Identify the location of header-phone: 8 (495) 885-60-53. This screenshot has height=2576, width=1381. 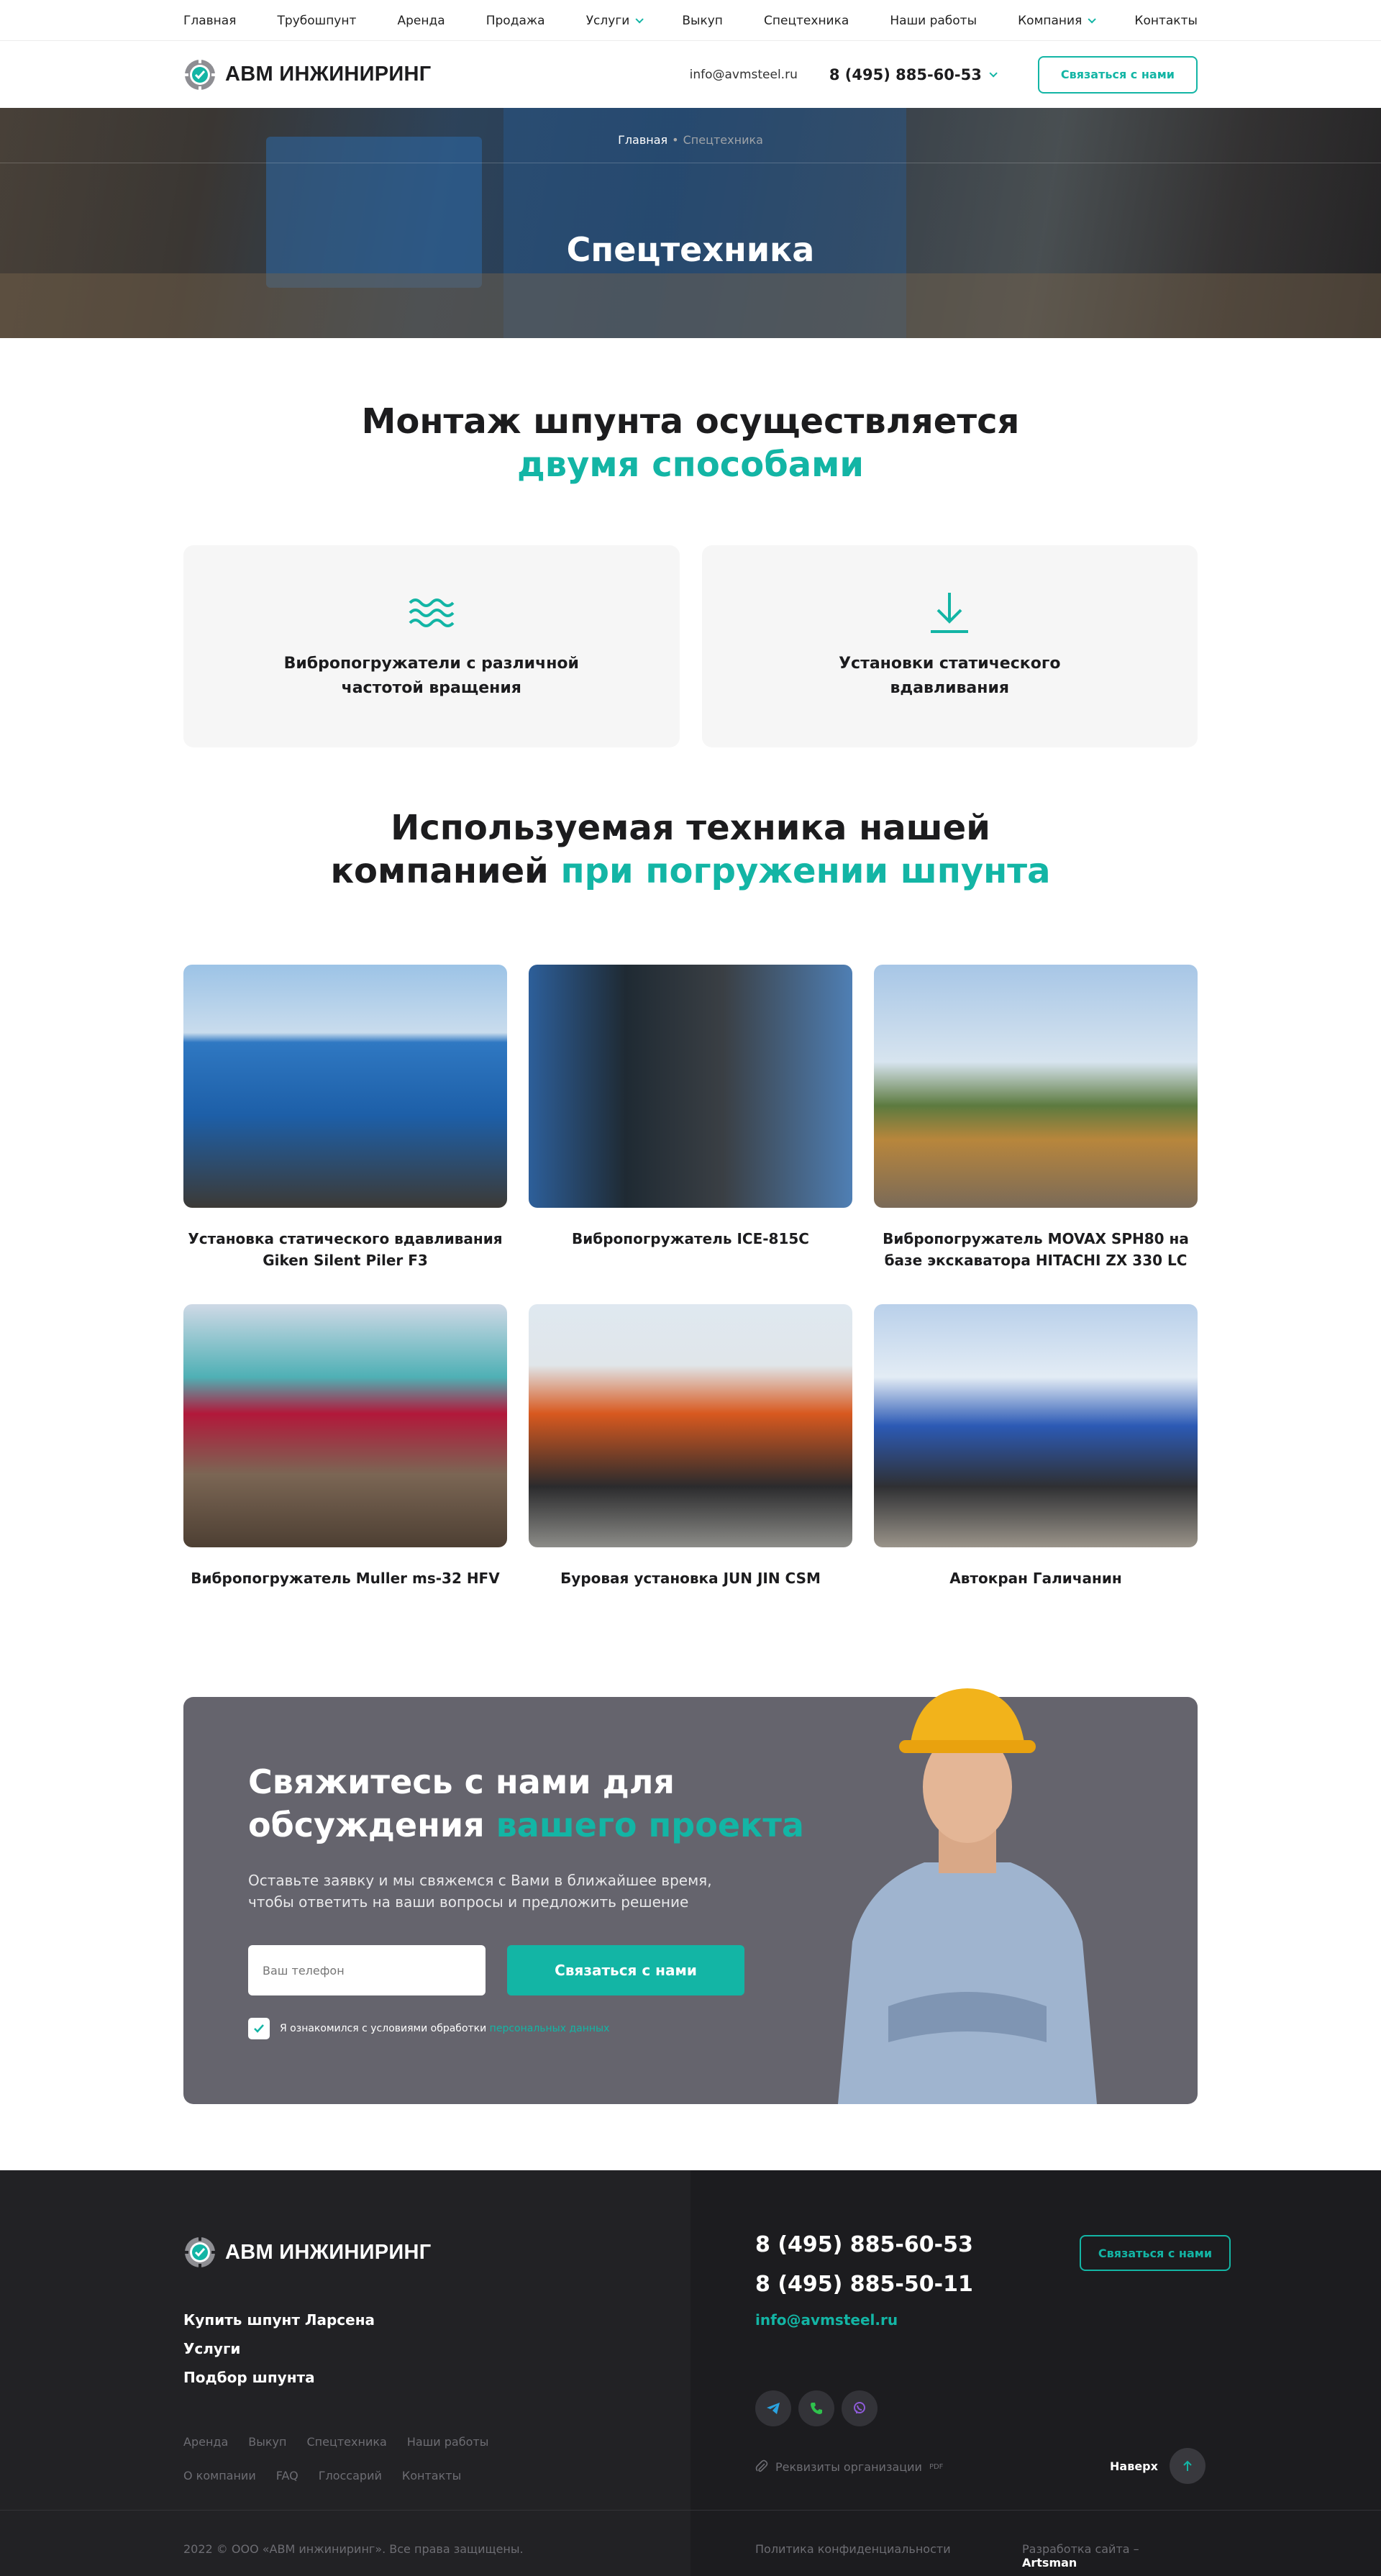
(914, 74).